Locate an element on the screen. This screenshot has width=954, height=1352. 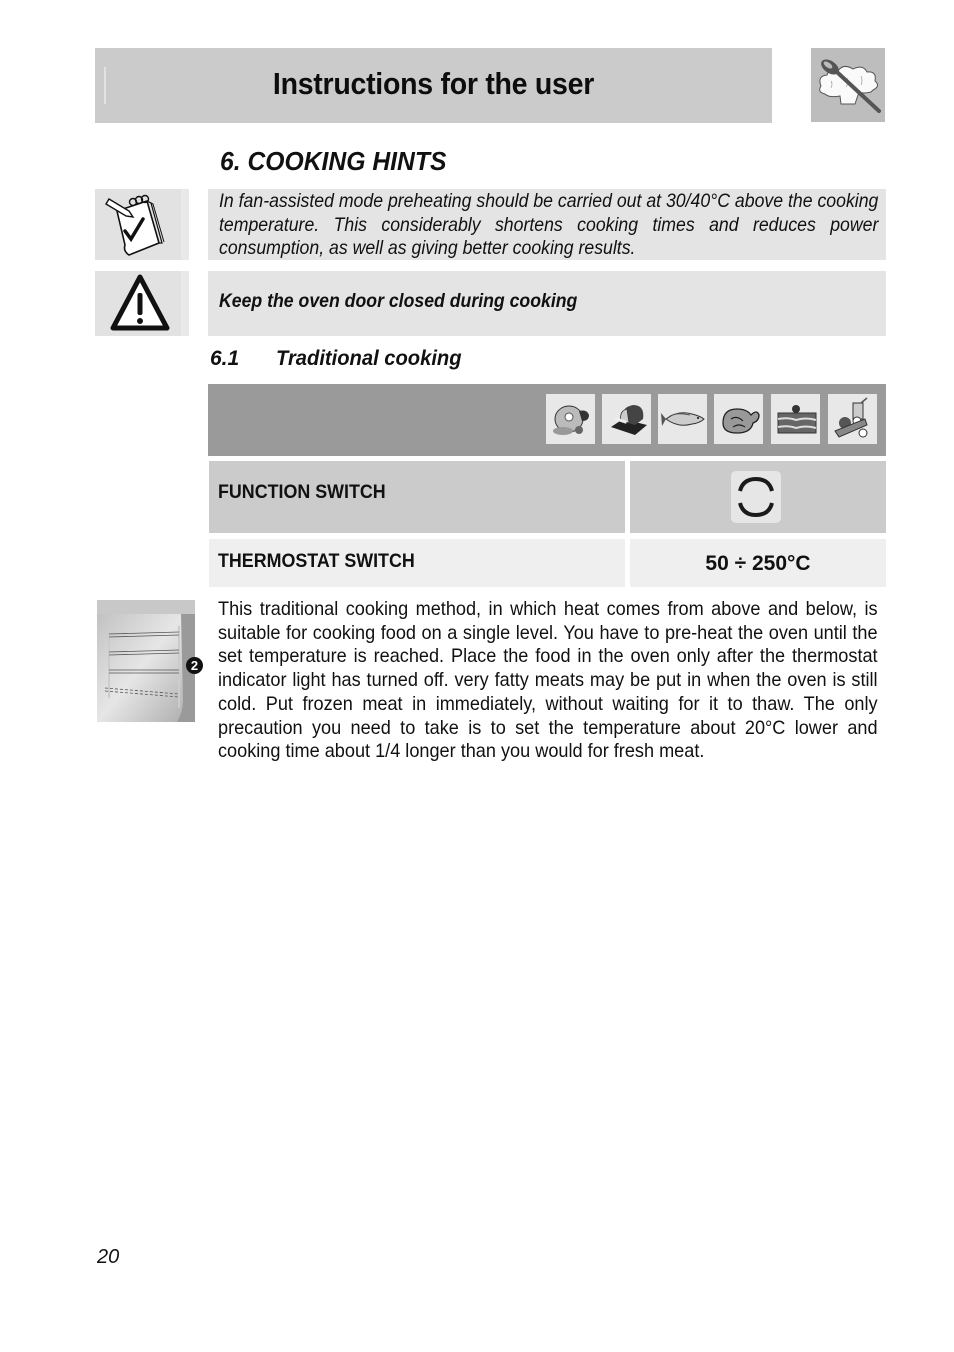
function-switch-value-cell is located at coordinates (758, 497).